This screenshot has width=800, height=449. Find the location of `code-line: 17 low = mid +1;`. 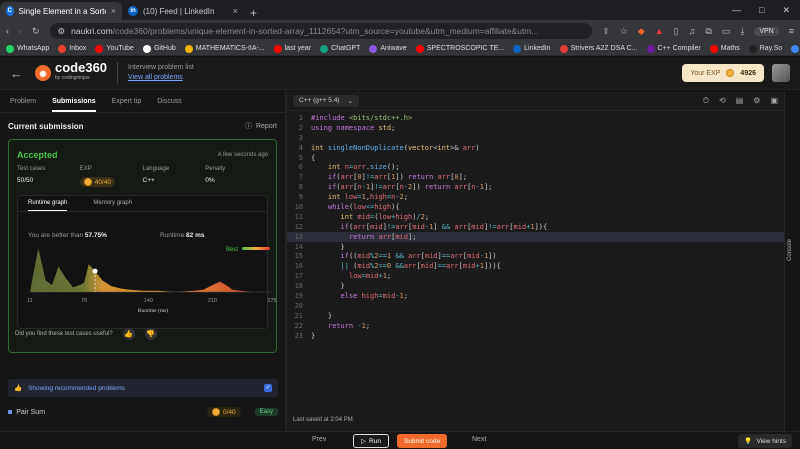

code-line: 17 low = mid +1; is located at coordinates (535, 276).